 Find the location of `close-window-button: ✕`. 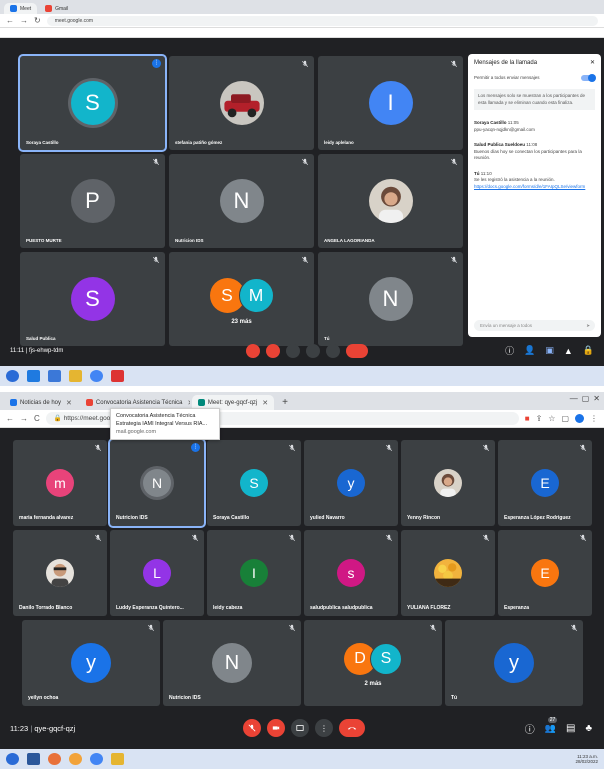

close-window-button: ✕ is located at coordinates (596, 398).